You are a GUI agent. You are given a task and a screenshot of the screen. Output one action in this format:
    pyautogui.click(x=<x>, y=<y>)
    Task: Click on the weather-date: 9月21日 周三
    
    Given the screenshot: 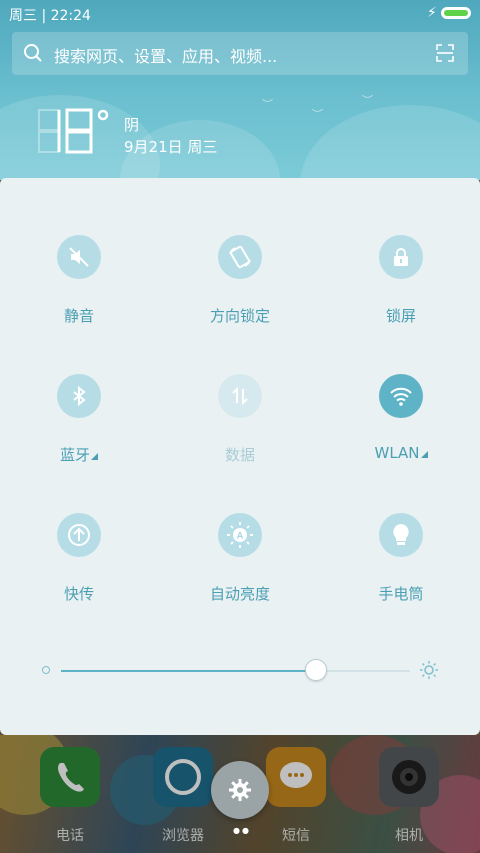 What is the action you would take?
    pyautogui.click(x=171, y=147)
    